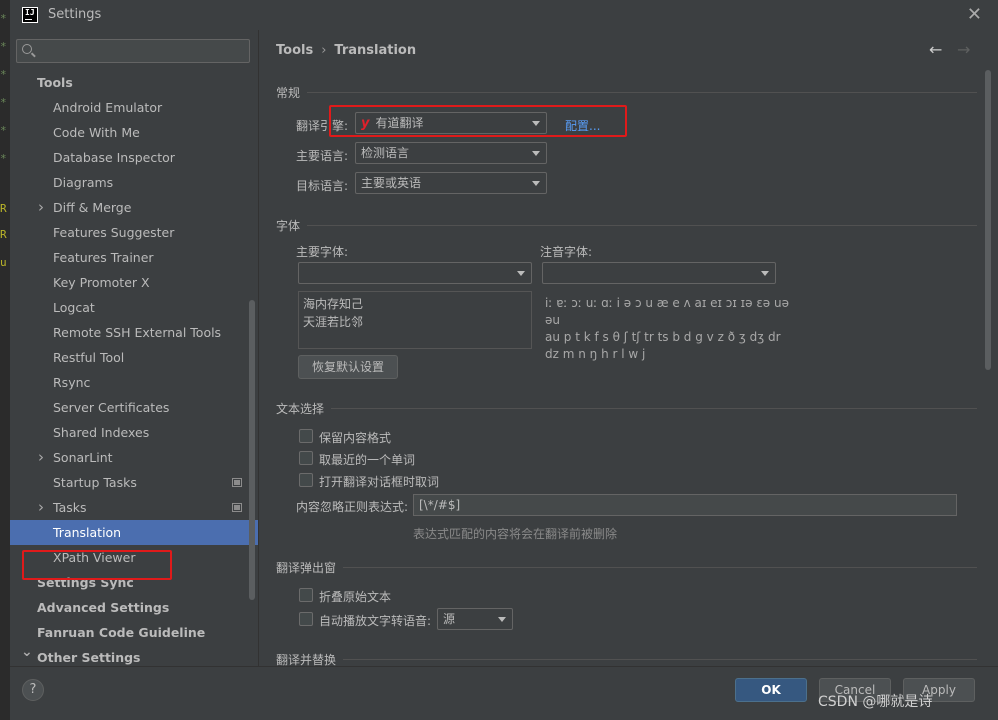 The image size is (998, 720). I want to click on breadcrumb-current: Translation, so click(375, 50).